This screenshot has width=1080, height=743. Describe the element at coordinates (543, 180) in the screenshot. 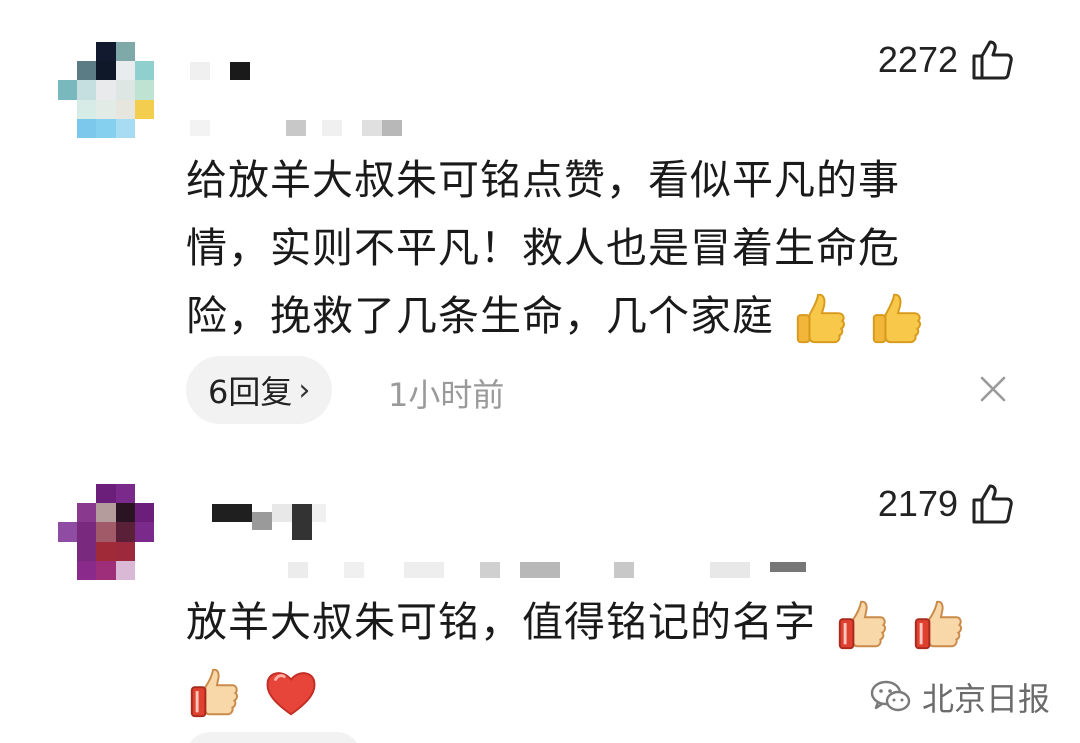

I see `comment-line: 给放羊大叔朱可铭点赞，看似平凡的事` at that location.